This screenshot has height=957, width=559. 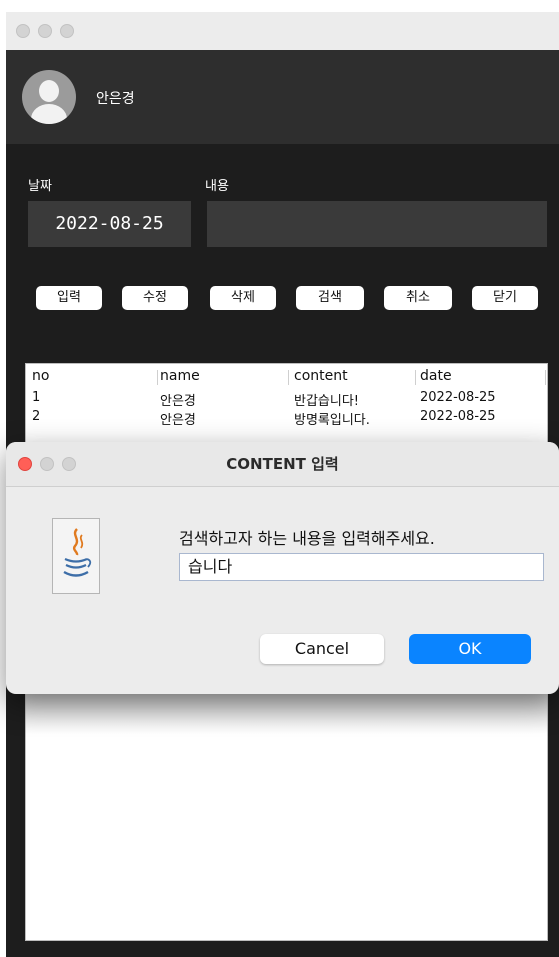 What do you see at coordinates (282, 31) in the screenshot?
I see `window-titlebar` at bounding box center [282, 31].